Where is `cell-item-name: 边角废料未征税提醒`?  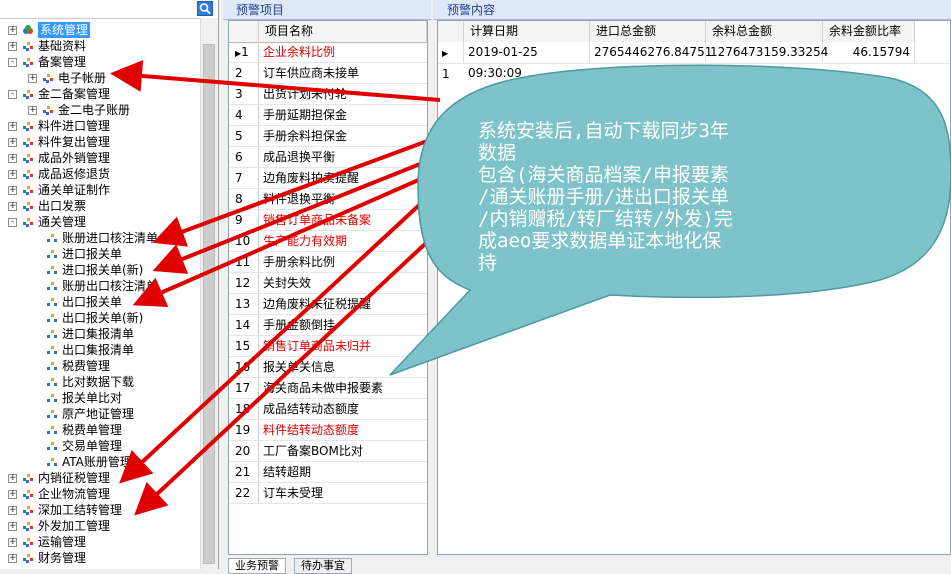 cell-item-name: 边角废料未征税提醒 is located at coordinates (317, 304).